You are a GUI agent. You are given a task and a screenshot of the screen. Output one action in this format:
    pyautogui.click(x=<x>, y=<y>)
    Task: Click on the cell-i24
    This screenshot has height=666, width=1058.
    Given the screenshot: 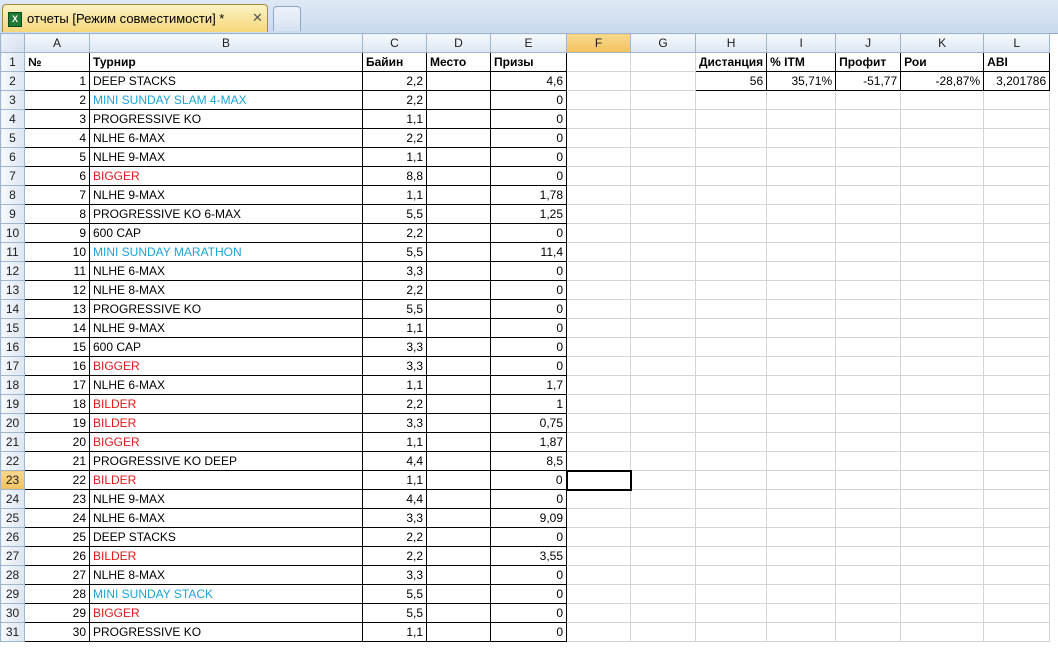 What is the action you would take?
    pyautogui.click(x=801, y=499)
    